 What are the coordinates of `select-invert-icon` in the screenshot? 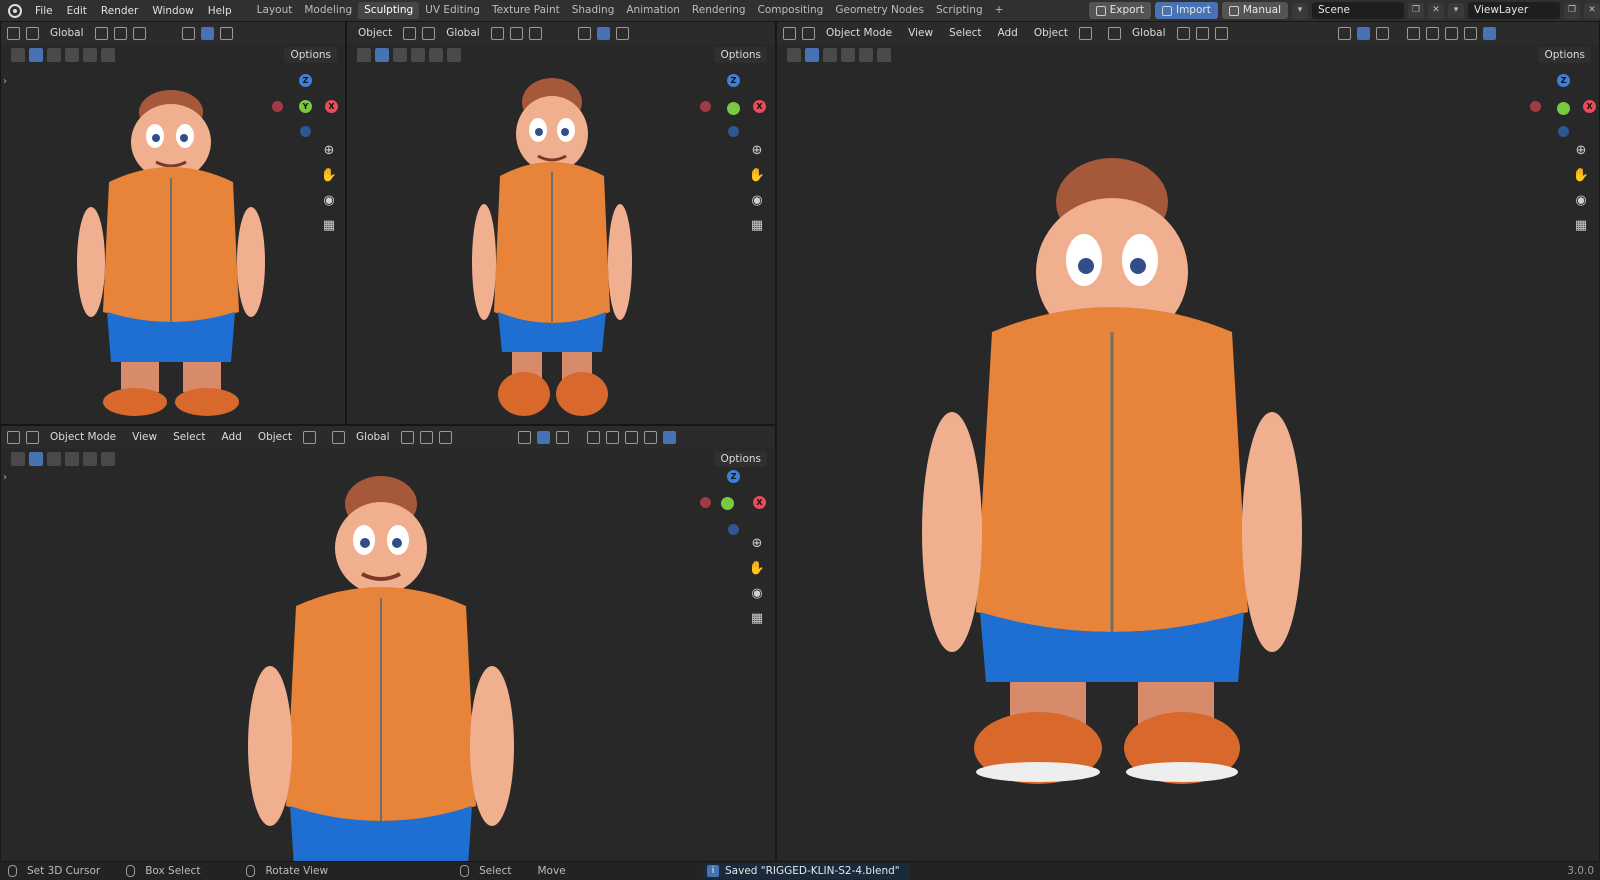 It's located at (90, 459).